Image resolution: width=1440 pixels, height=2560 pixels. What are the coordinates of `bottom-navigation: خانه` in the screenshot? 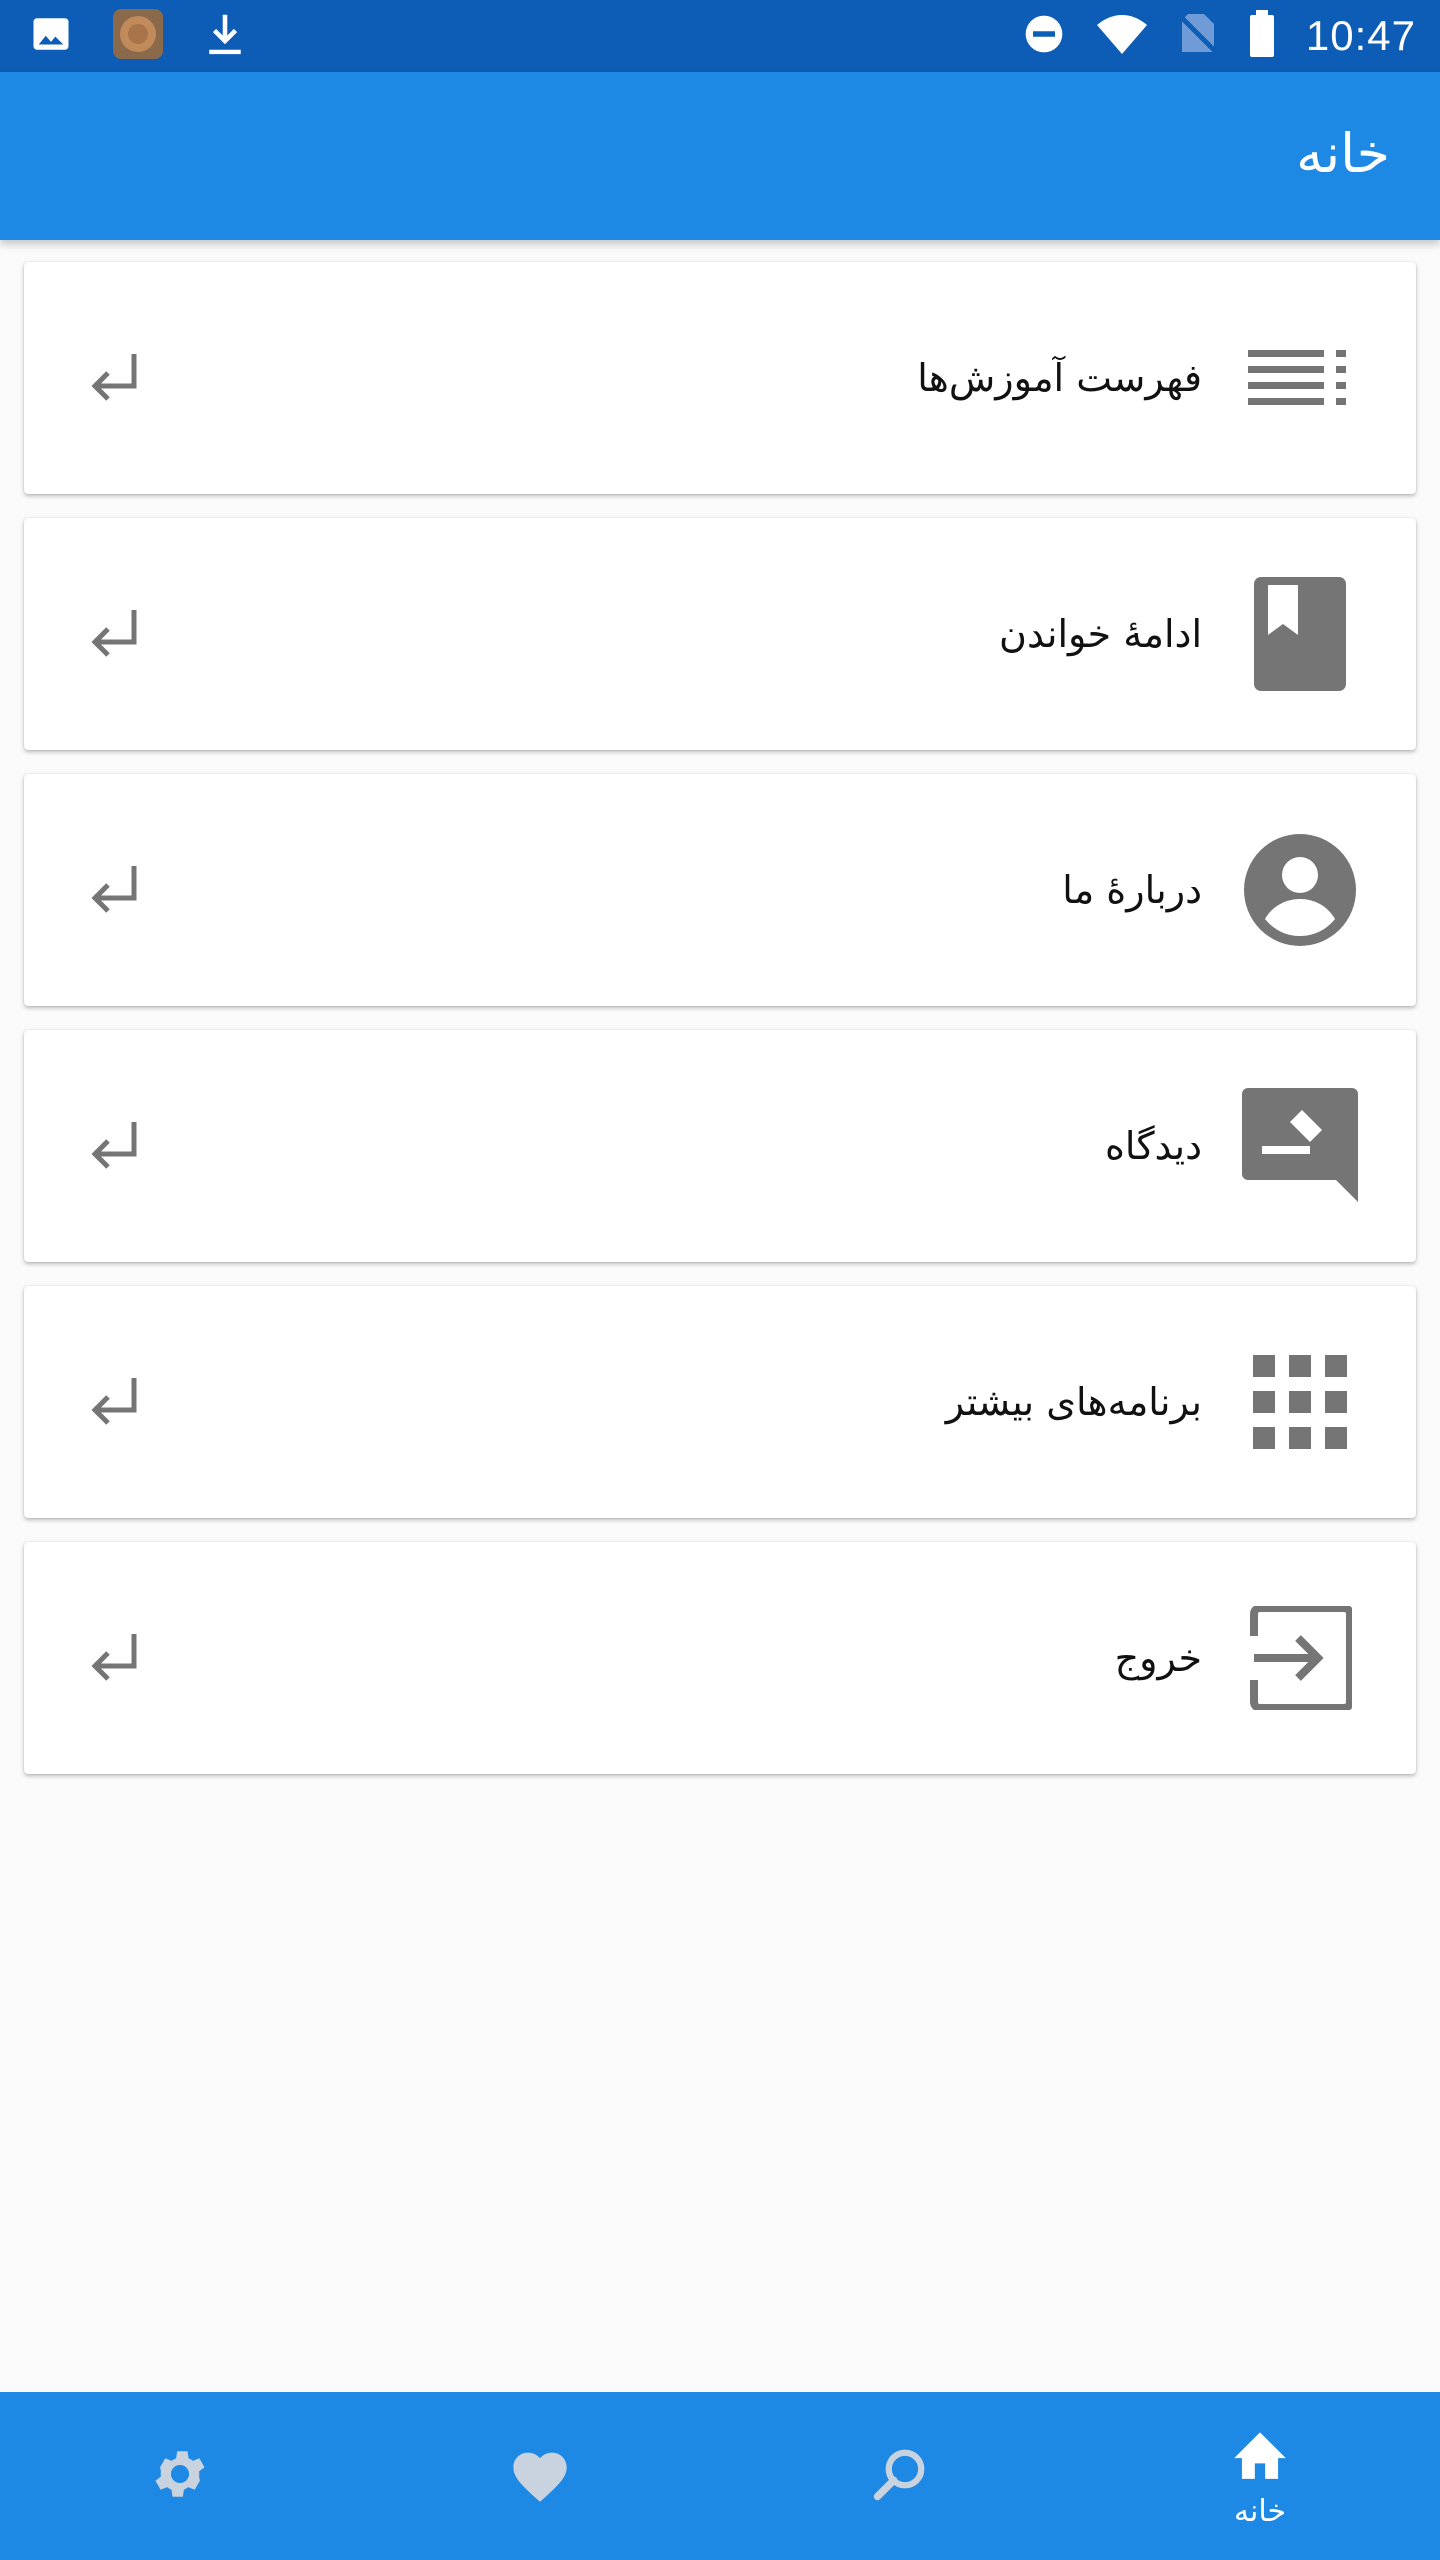 It's located at (720, 2476).